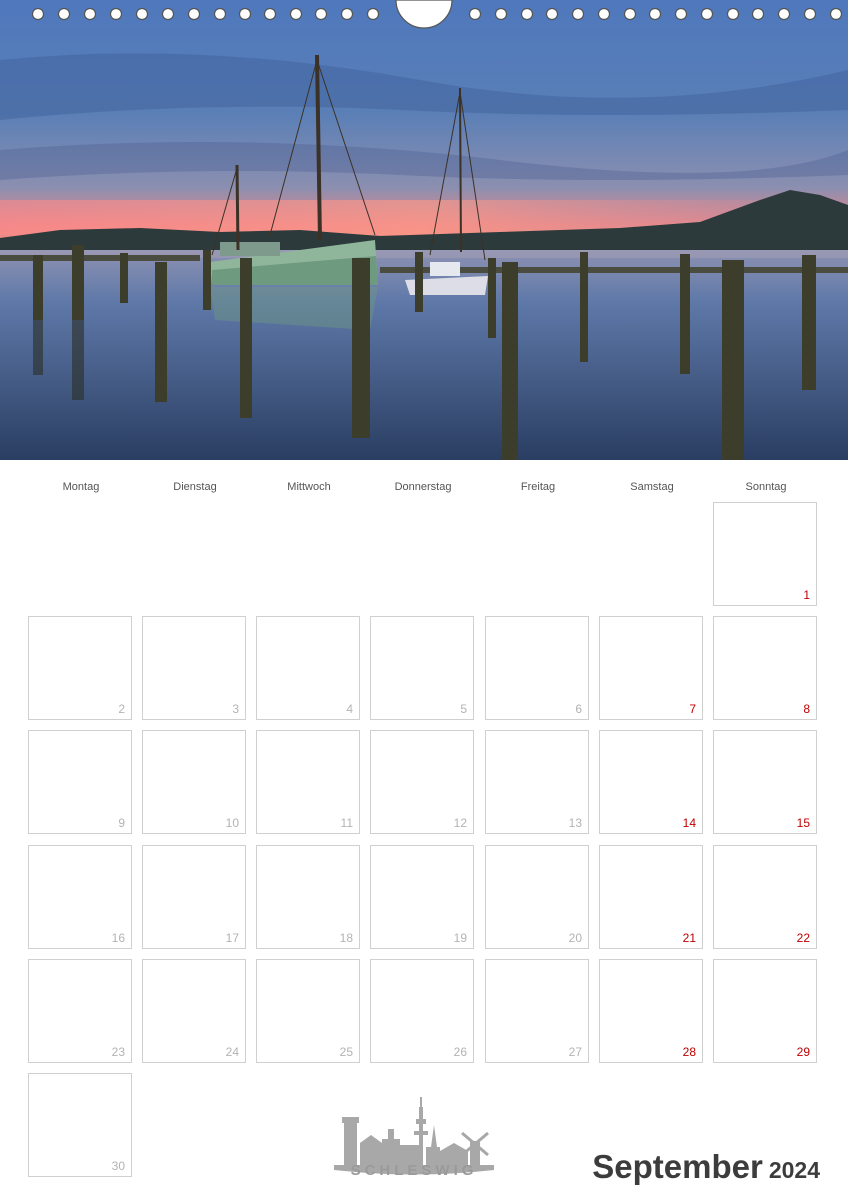 The width and height of the screenshot is (848, 1200). What do you see at coordinates (677, 1166) in the screenshot?
I see `month-name: September` at bounding box center [677, 1166].